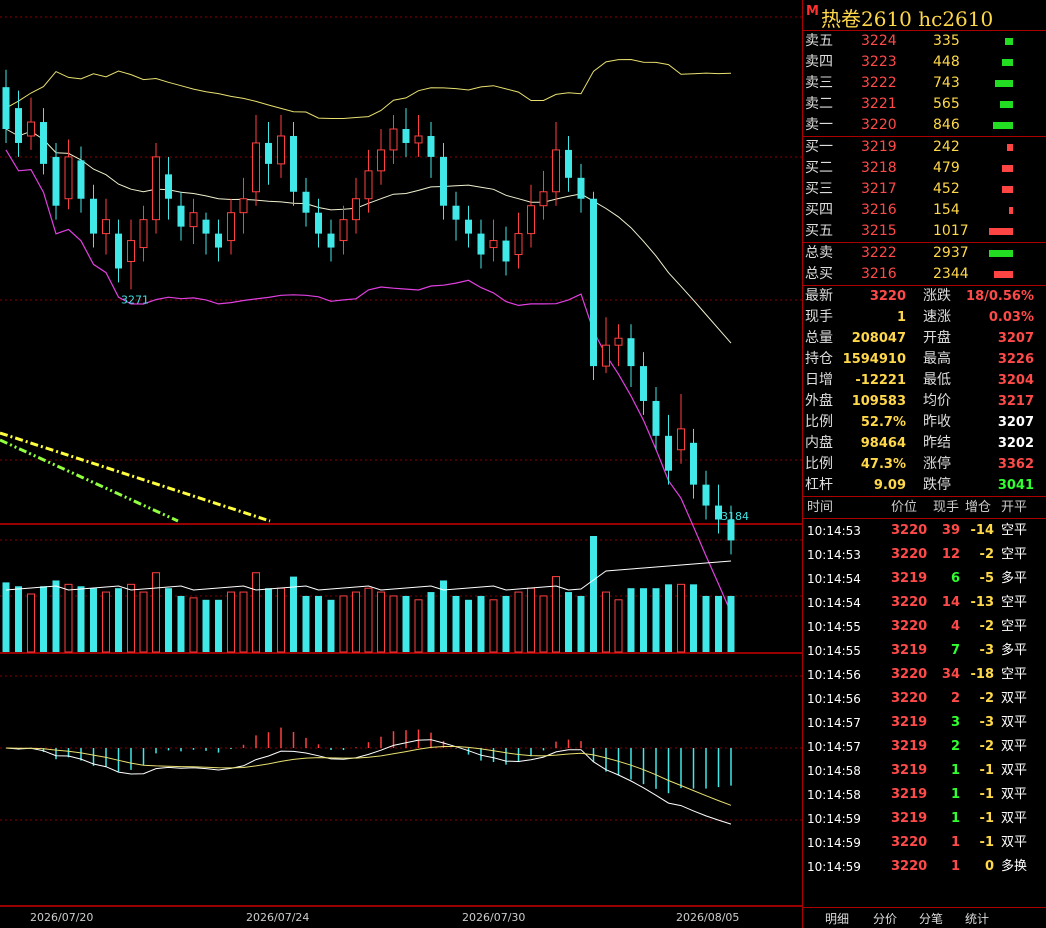 This screenshot has height=928, width=1046. I want to click on tick-row: 10:14:59 3220 1 0 多换, so click(924, 867).